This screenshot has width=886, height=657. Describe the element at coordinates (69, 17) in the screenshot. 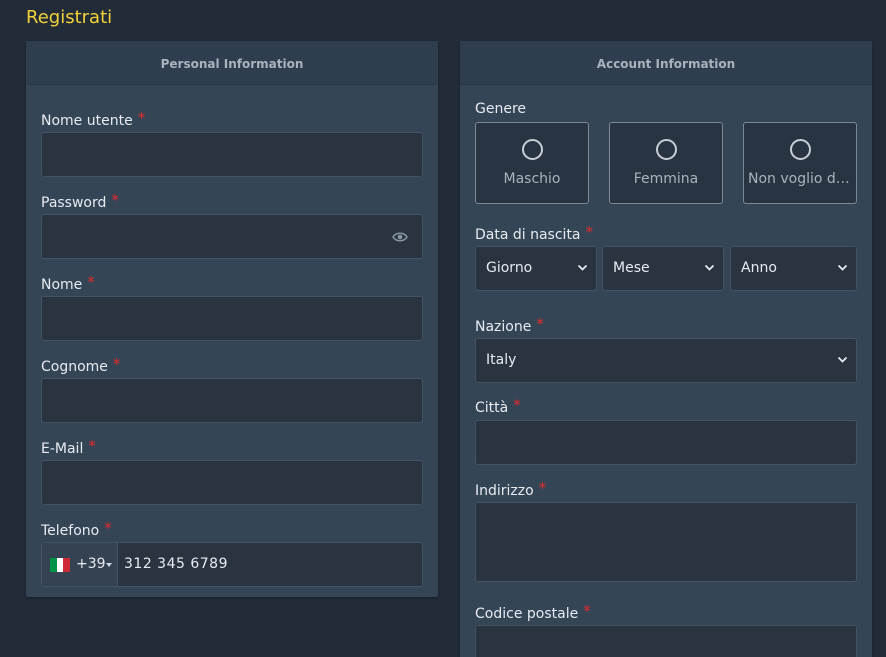

I see `page-title: Registrati` at that location.